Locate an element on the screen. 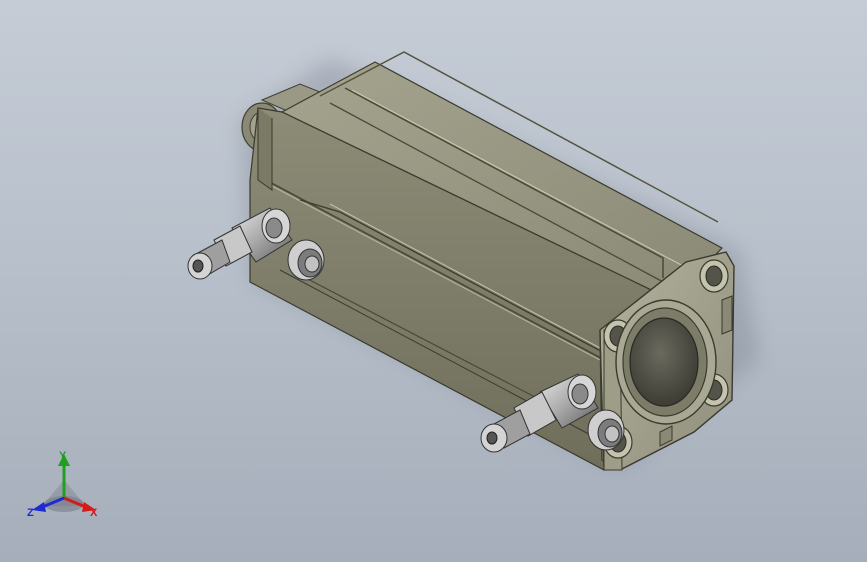  mount-hole-top-right is located at coordinates (714, 276).